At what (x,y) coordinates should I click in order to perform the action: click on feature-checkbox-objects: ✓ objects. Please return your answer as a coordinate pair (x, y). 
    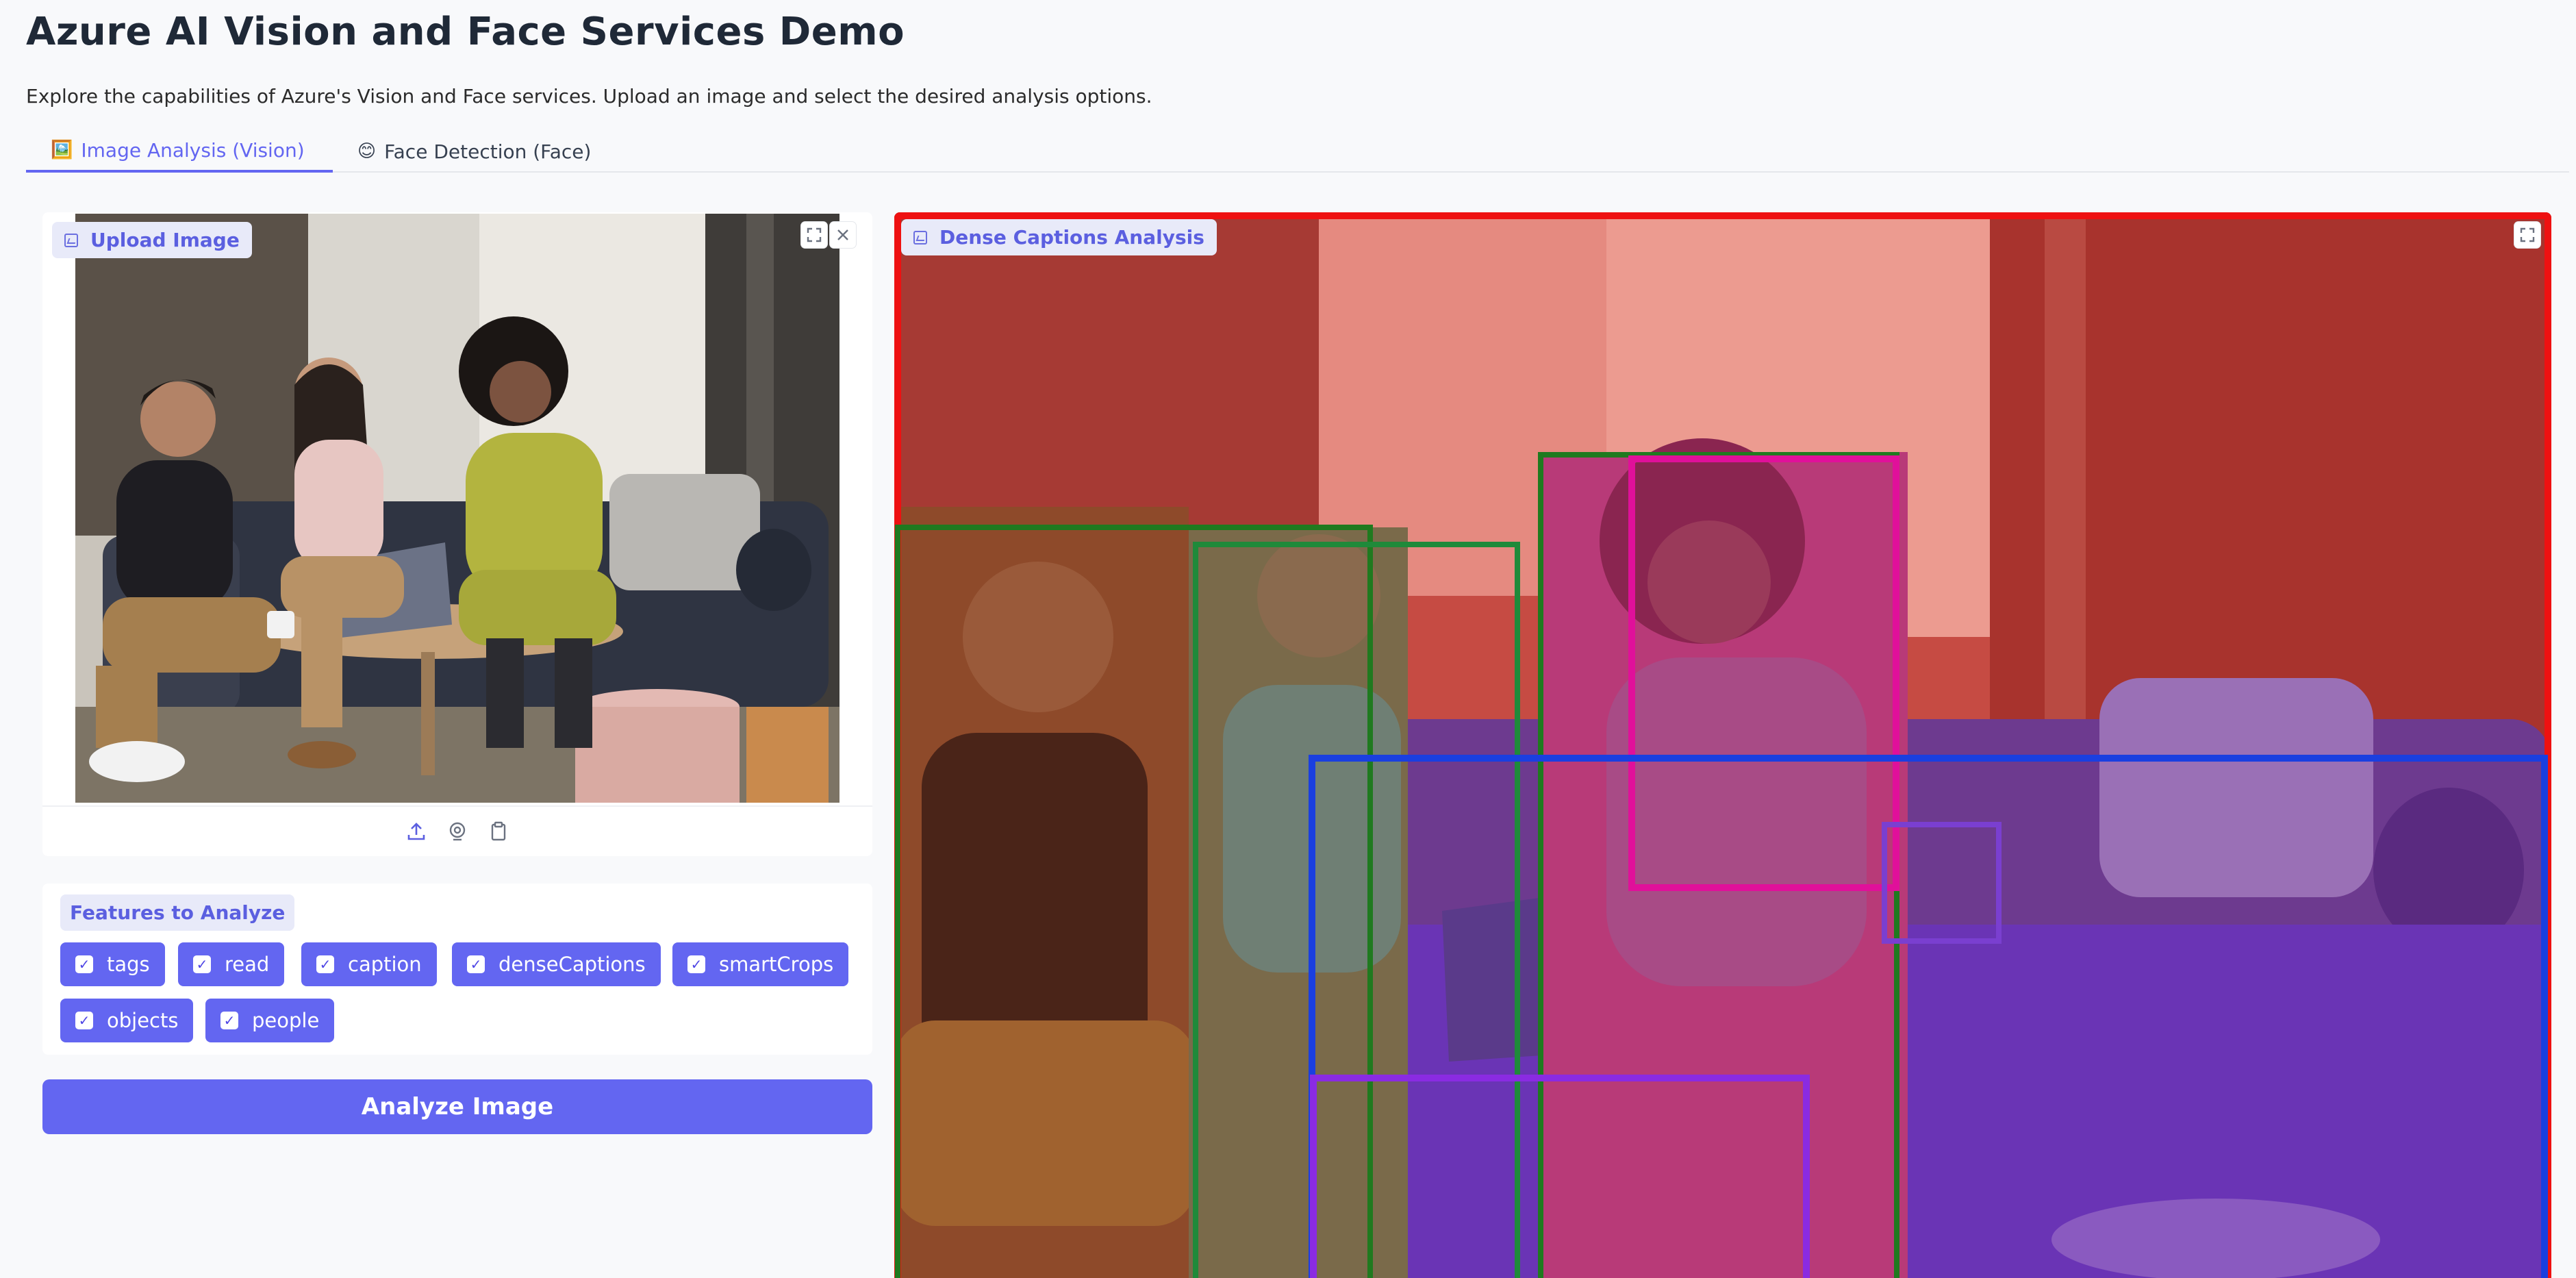
    Looking at the image, I should click on (127, 1021).